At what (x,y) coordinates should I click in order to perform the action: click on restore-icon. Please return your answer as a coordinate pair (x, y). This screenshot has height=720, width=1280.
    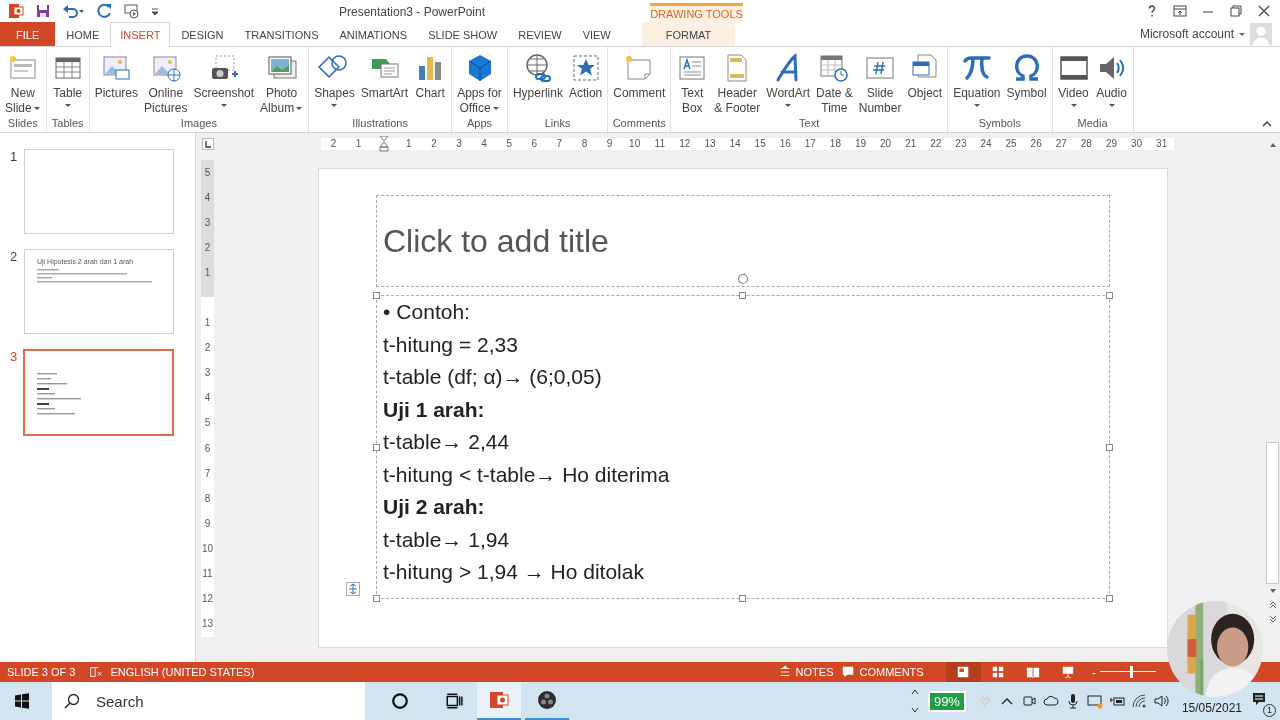
    Looking at the image, I should click on (1236, 11).